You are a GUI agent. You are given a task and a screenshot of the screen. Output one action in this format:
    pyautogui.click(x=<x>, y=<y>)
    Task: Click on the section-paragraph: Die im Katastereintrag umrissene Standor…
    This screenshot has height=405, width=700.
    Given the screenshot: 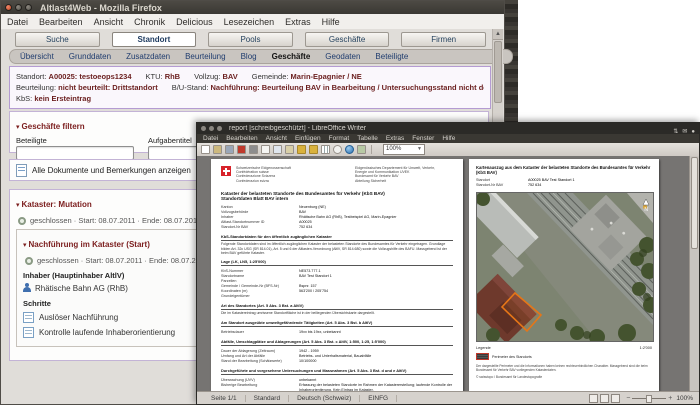 What is the action you would take?
    pyautogui.click(x=298, y=313)
    